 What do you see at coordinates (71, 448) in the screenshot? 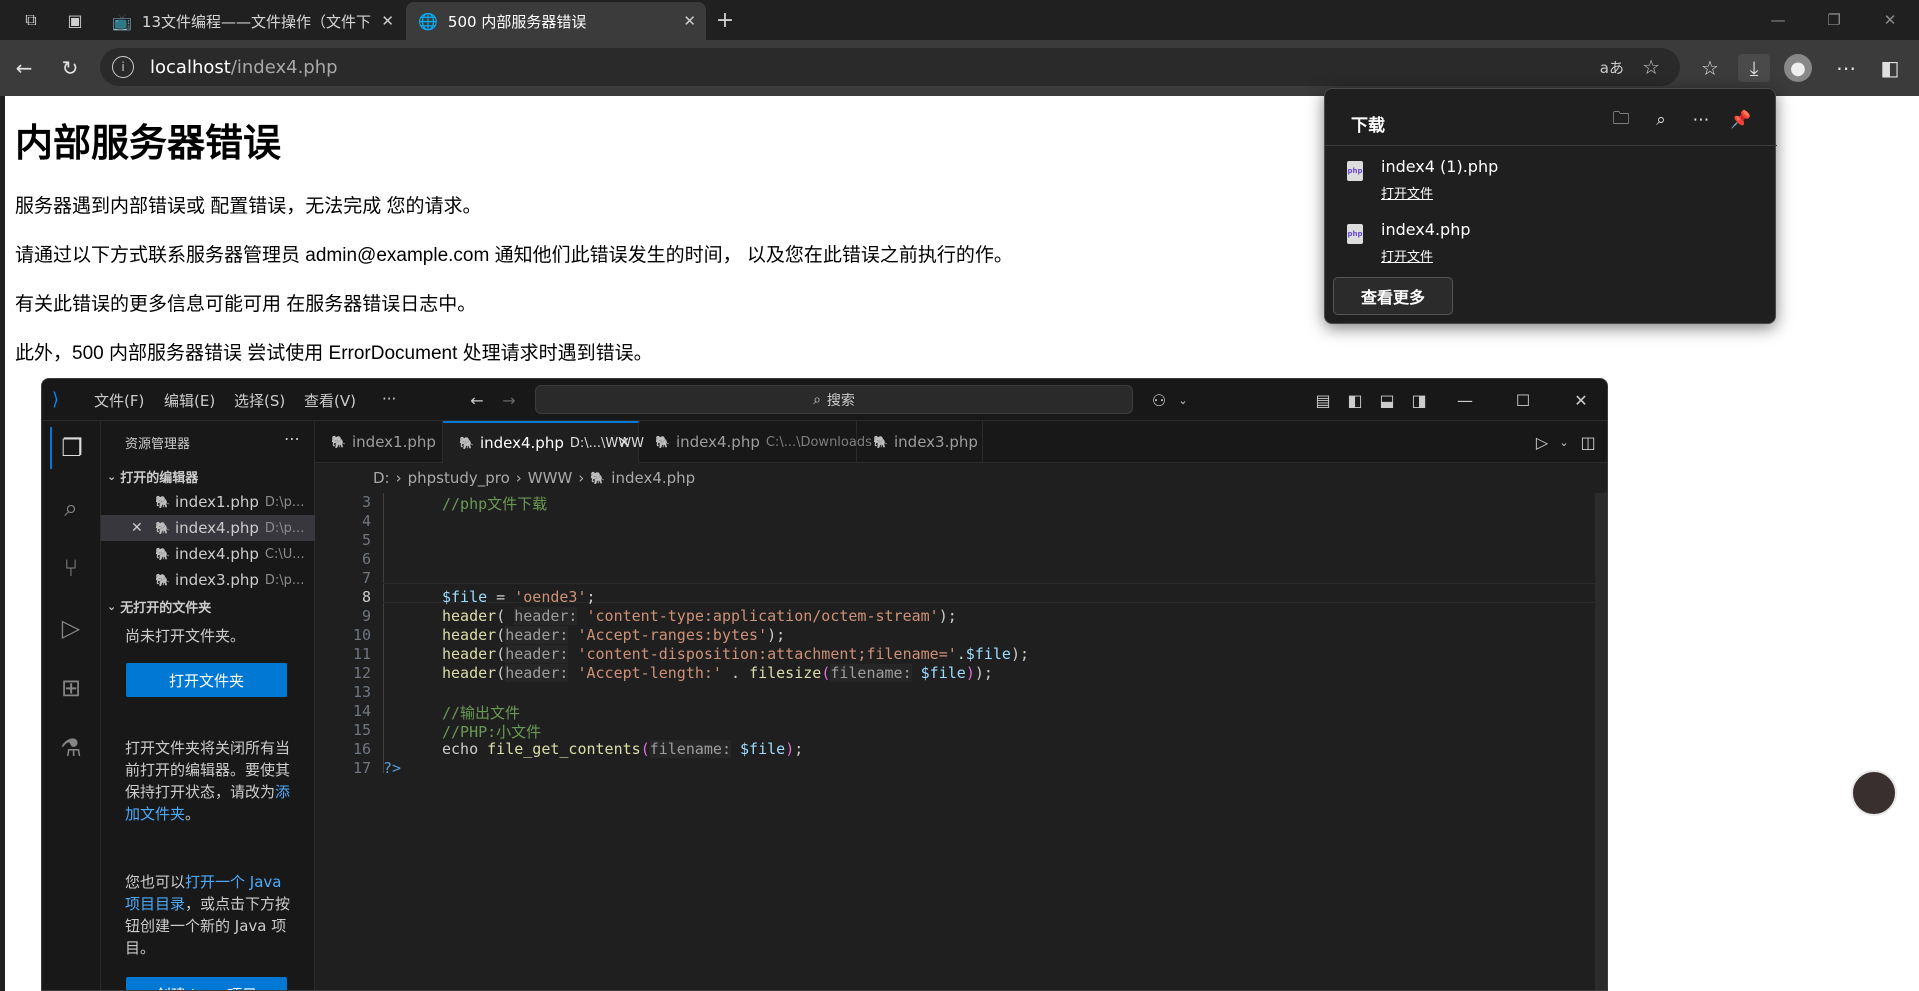
I see `explorer-icon: ❐` at bounding box center [71, 448].